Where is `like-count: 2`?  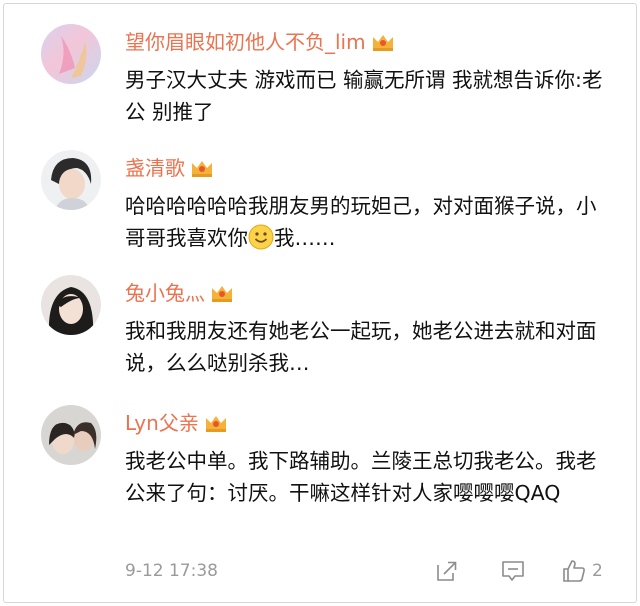
like-count: 2 is located at coordinates (597, 571).